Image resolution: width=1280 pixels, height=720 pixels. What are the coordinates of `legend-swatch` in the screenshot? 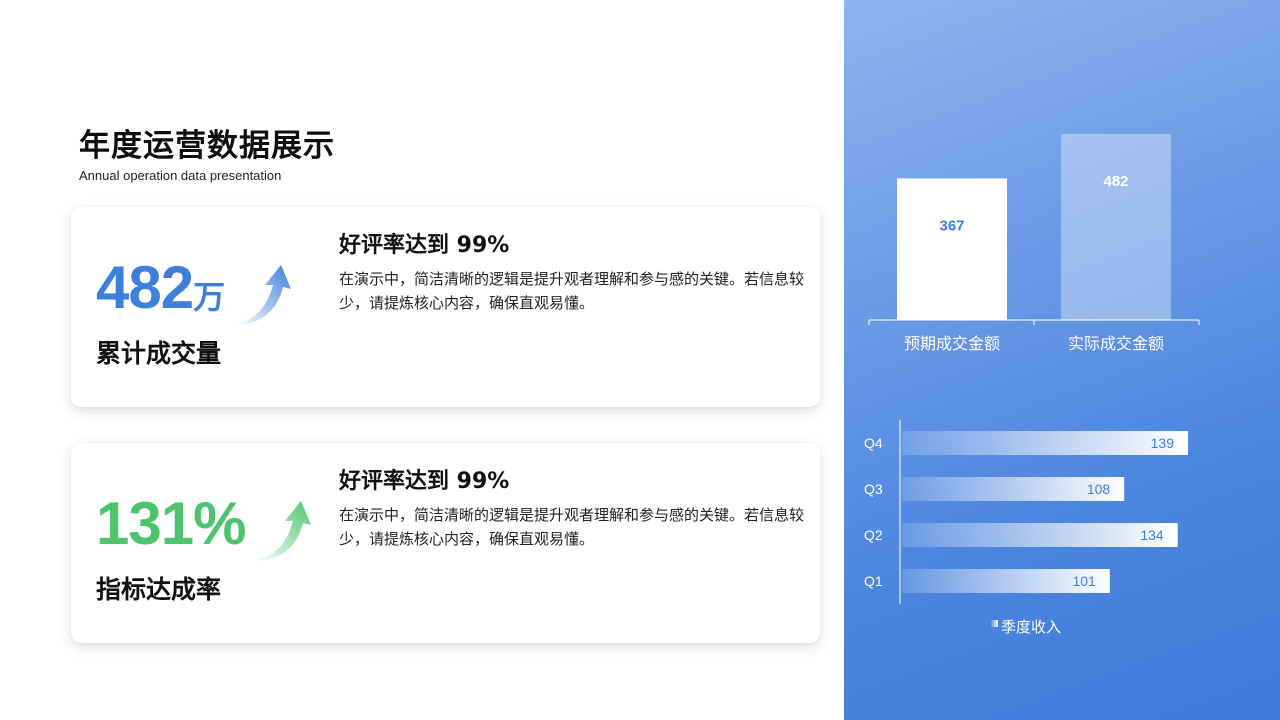 It's located at (994, 623).